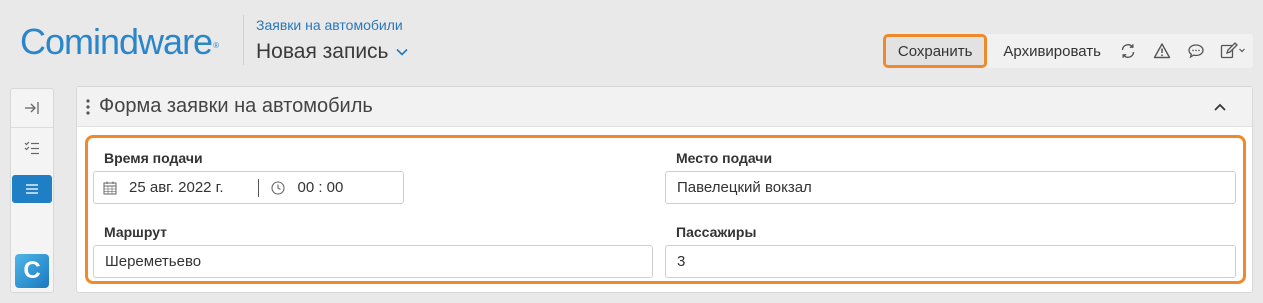 The image size is (1263, 303). Describe the element at coordinates (716, 232) in the screenshot. I see `passengers-label: Пассажиры` at that location.